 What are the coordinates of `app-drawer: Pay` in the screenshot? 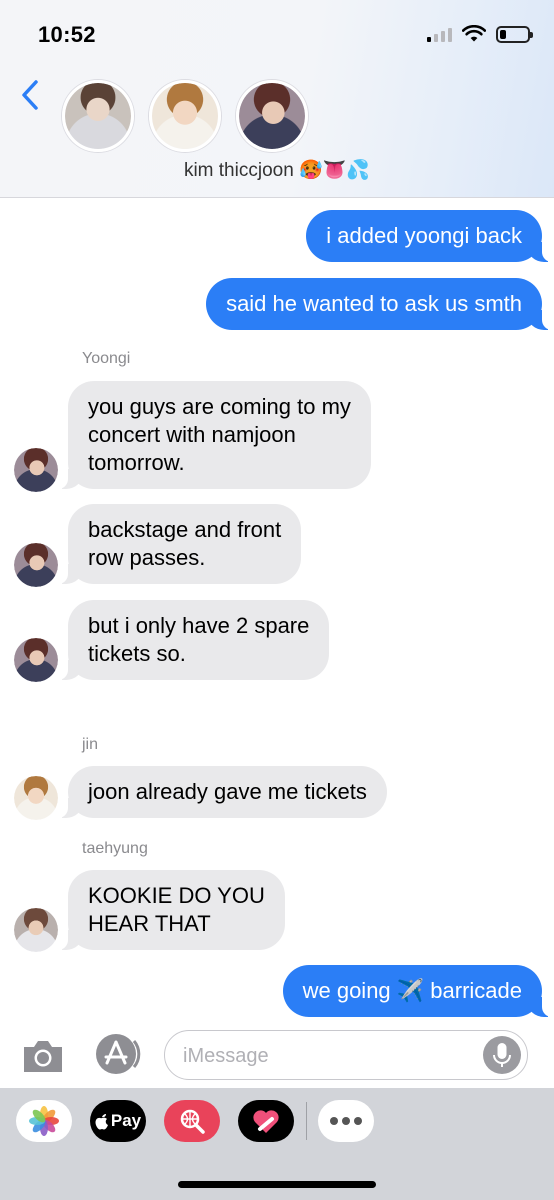 It's located at (277, 1144).